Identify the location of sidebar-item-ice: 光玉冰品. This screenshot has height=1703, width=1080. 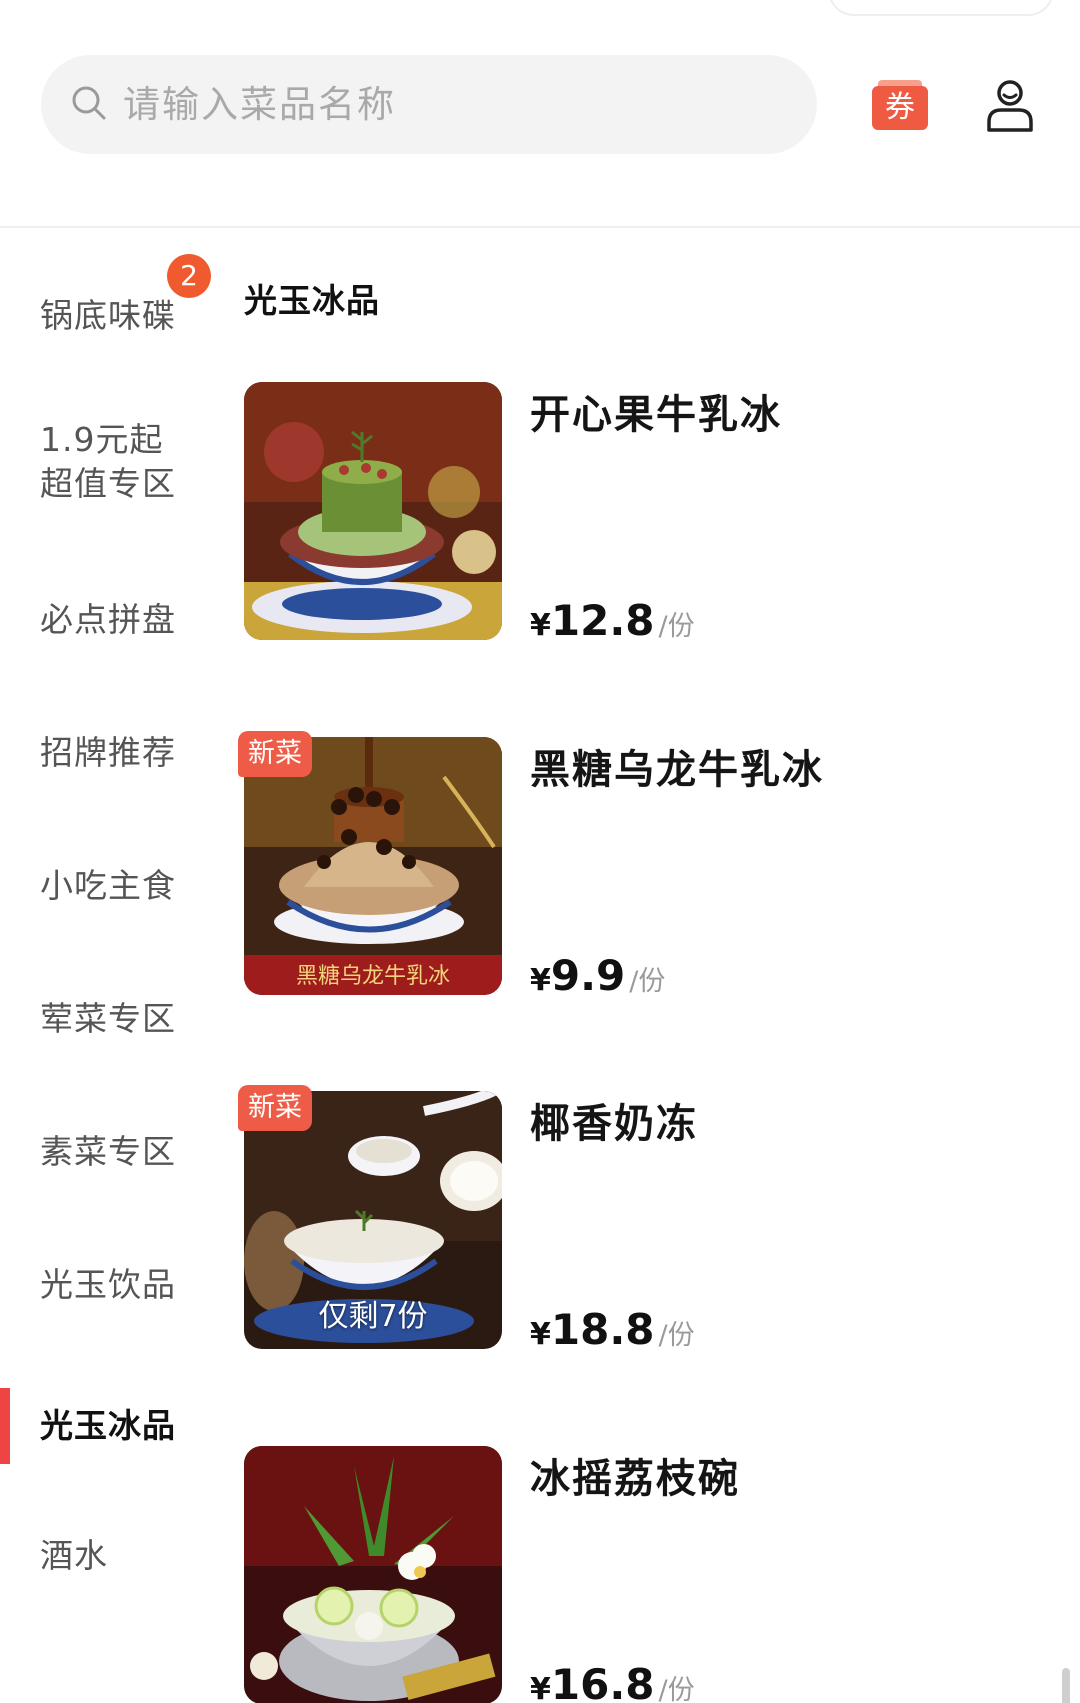
(107, 1433).